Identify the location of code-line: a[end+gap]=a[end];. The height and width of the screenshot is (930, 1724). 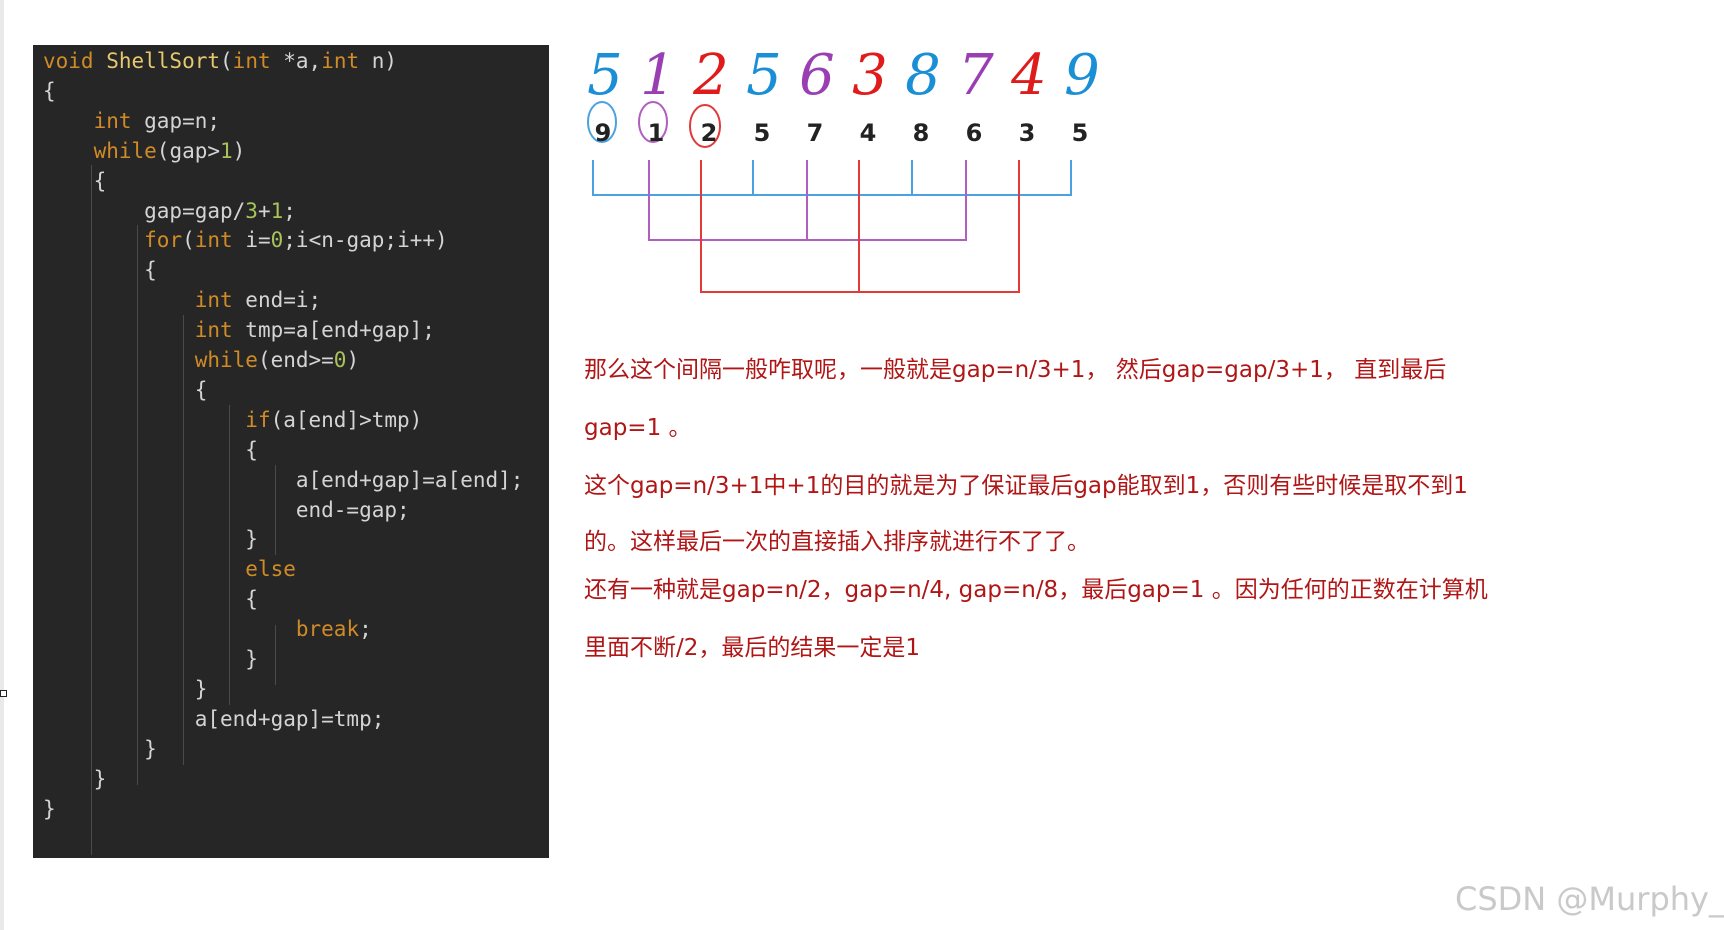
(283, 480).